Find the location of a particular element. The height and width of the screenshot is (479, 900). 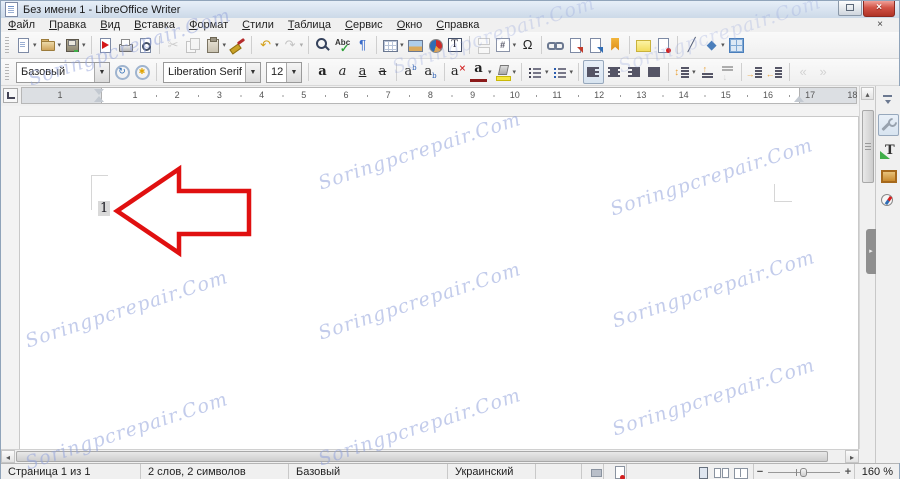

horizontal-ruler: 1 1 2 3 4 5 6 7 8 9 10 11 12 13 14 15 16 17 18 is located at coordinates (439, 95).